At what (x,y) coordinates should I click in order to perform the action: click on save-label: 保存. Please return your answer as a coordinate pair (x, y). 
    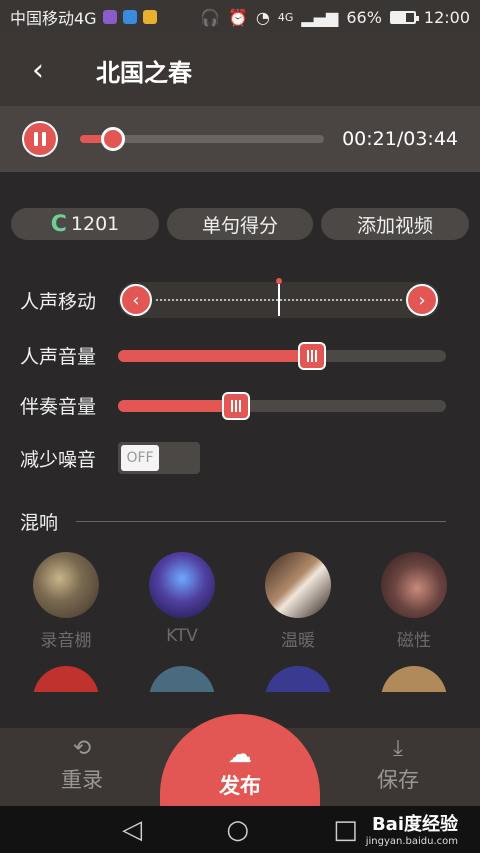
    Looking at the image, I should click on (398, 780).